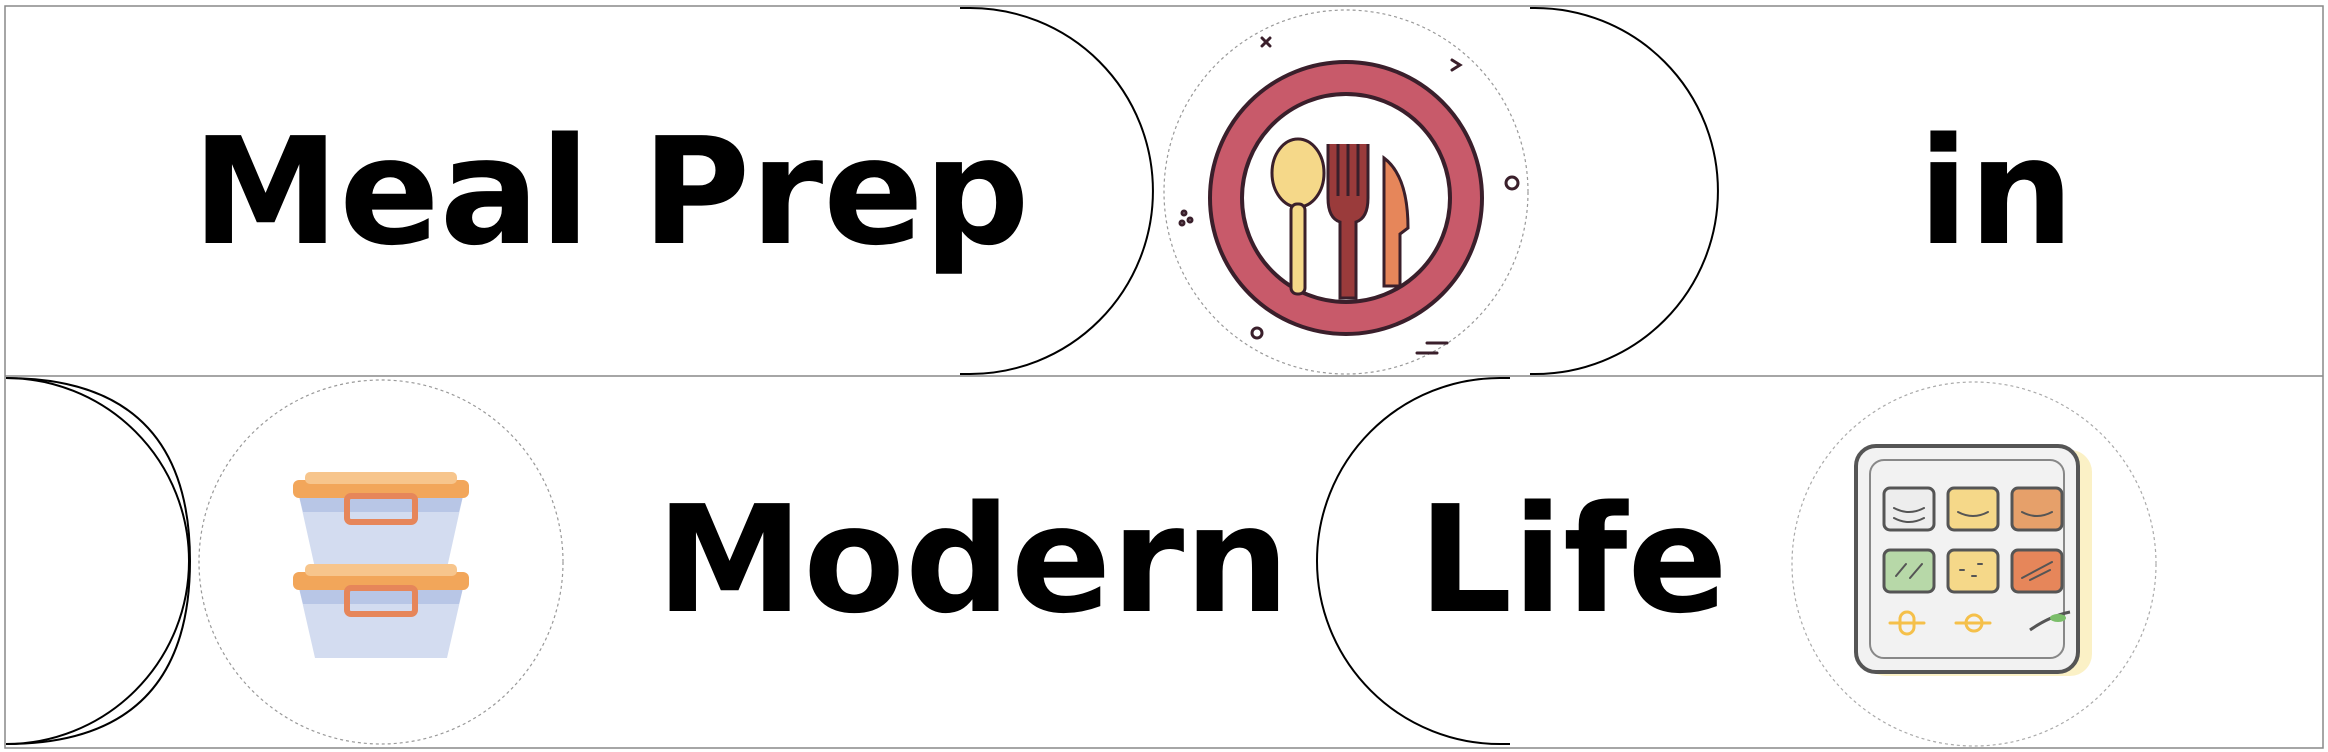 The height and width of the screenshot is (752, 2328). I want to click on meal-prep-tray-icon, so click(1974, 564).